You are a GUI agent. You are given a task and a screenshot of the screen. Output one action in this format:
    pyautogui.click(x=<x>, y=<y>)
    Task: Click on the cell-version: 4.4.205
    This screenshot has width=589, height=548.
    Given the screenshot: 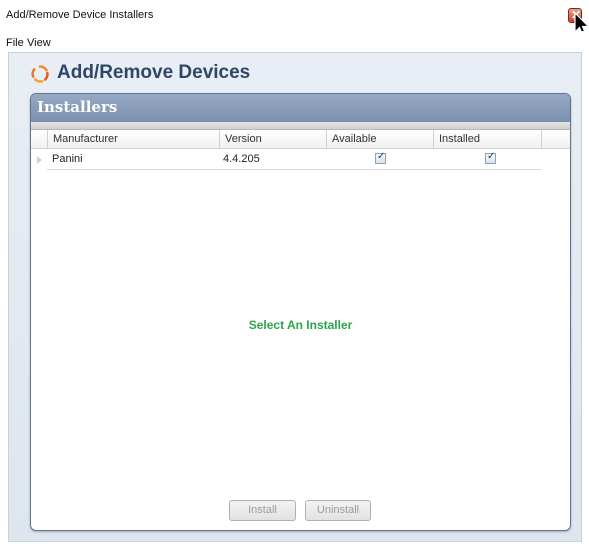 What is the action you would take?
    pyautogui.click(x=241, y=159)
    